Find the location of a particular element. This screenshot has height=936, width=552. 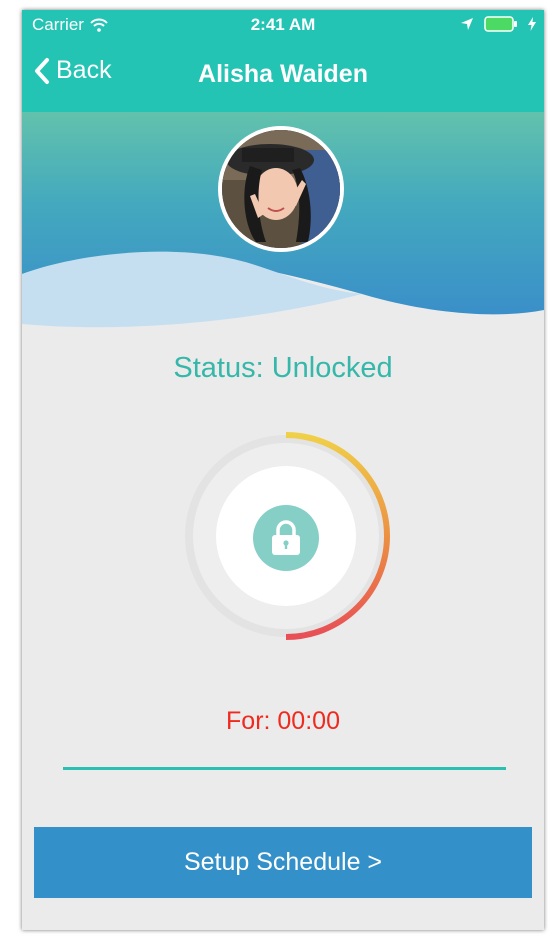

lock-progress-ring is located at coordinates (286, 536).